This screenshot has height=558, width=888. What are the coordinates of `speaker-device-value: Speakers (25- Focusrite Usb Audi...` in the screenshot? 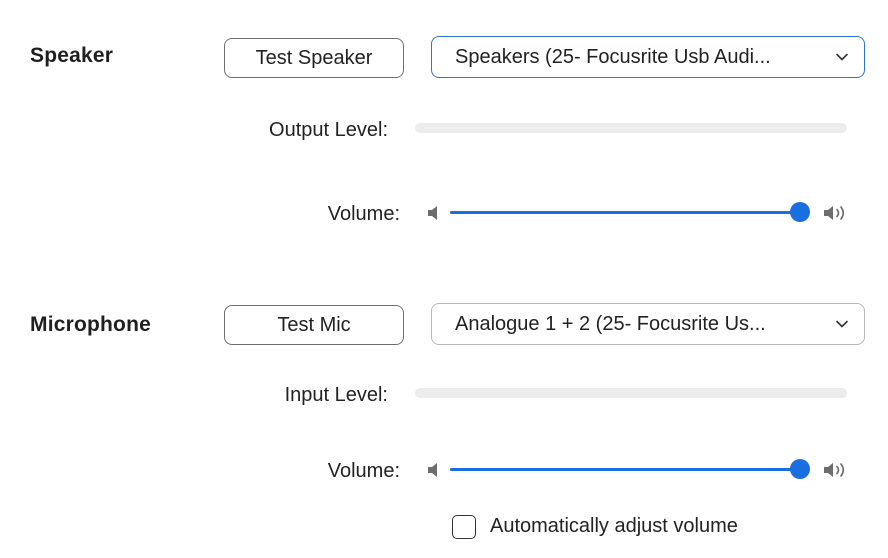 It's located at (613, 56).